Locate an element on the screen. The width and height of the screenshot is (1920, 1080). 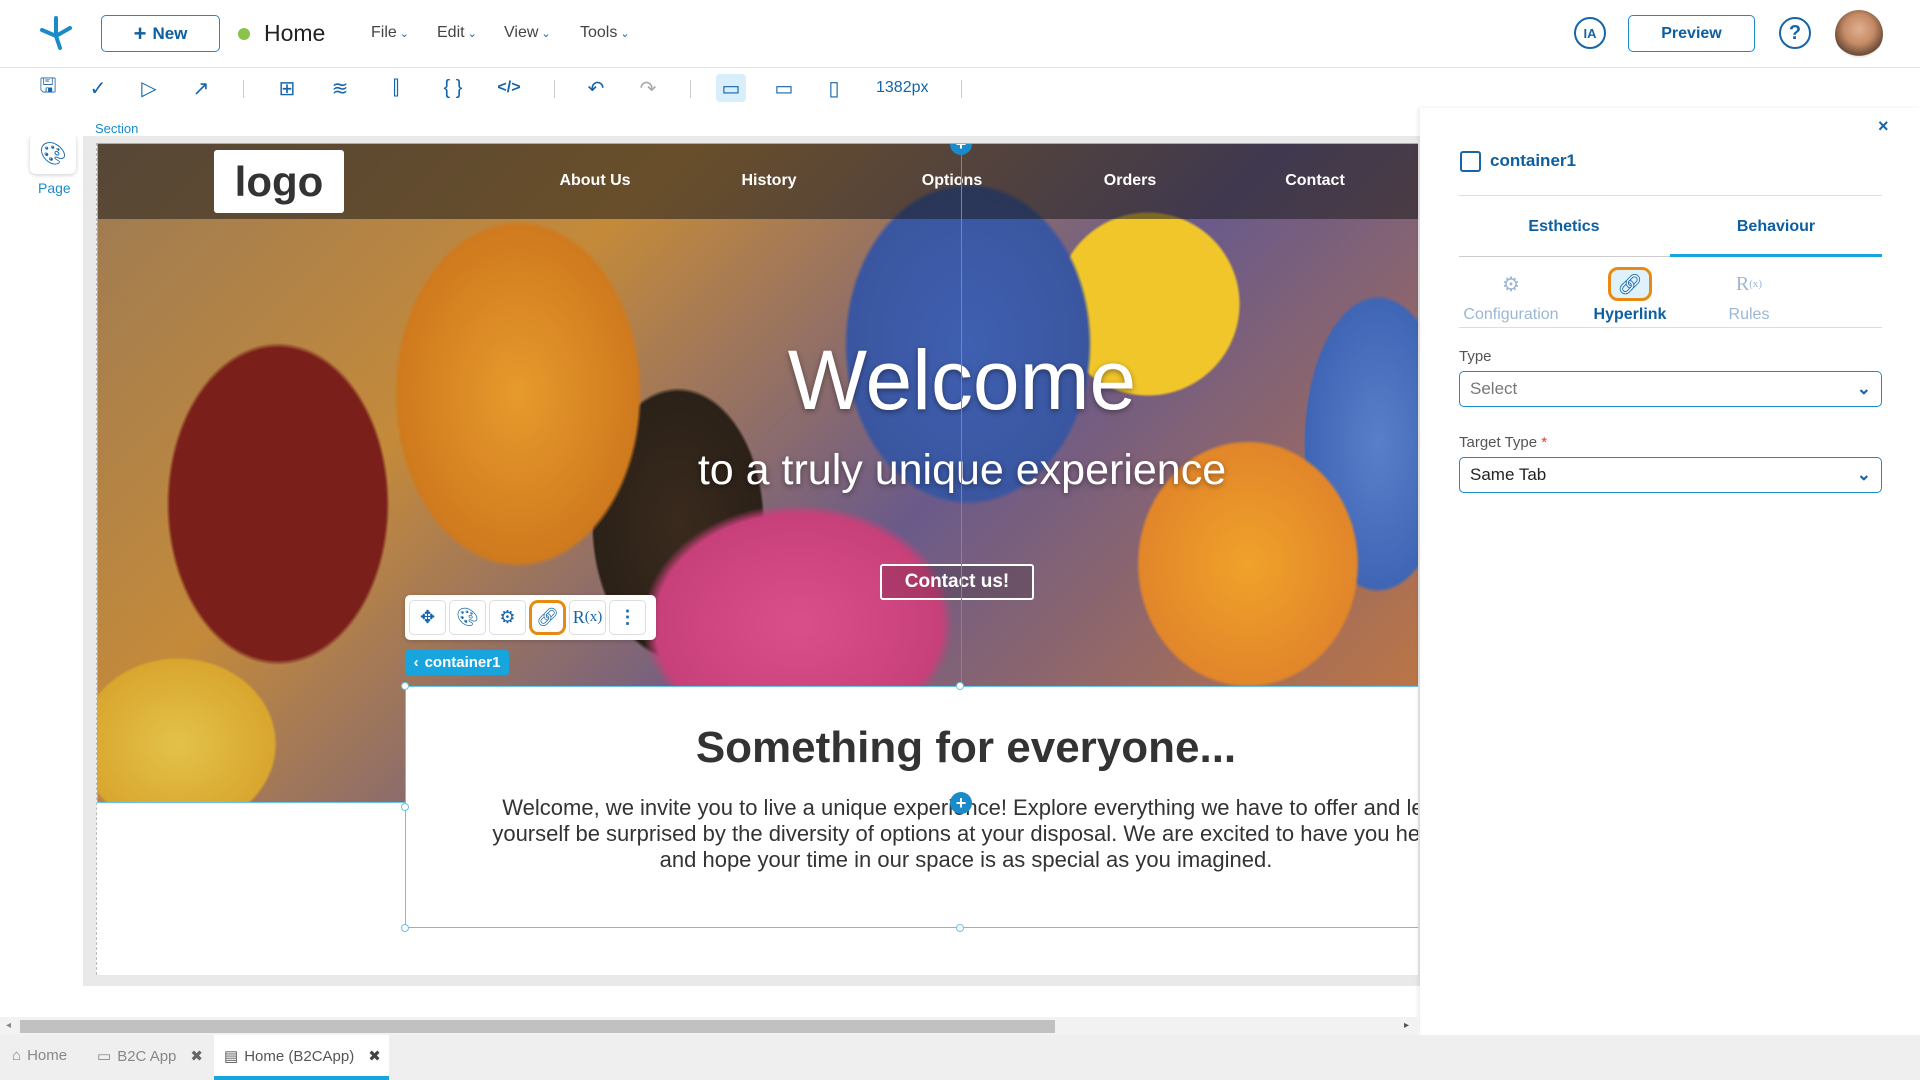
container-checkbox-icon is located at coordinates (1470, 161).